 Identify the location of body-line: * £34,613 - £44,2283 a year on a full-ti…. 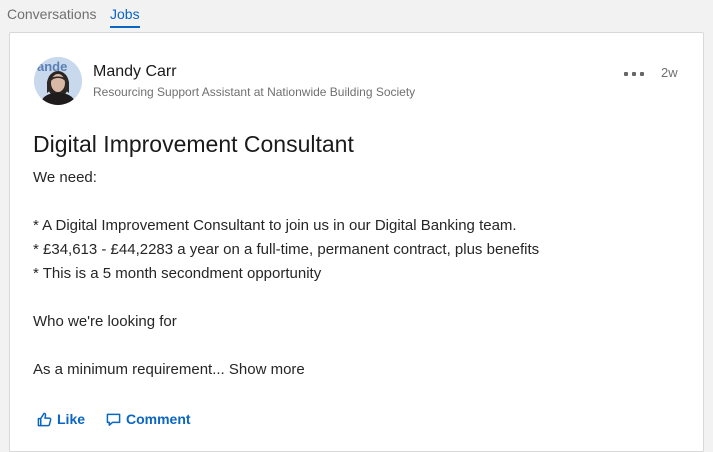
(286, 249).